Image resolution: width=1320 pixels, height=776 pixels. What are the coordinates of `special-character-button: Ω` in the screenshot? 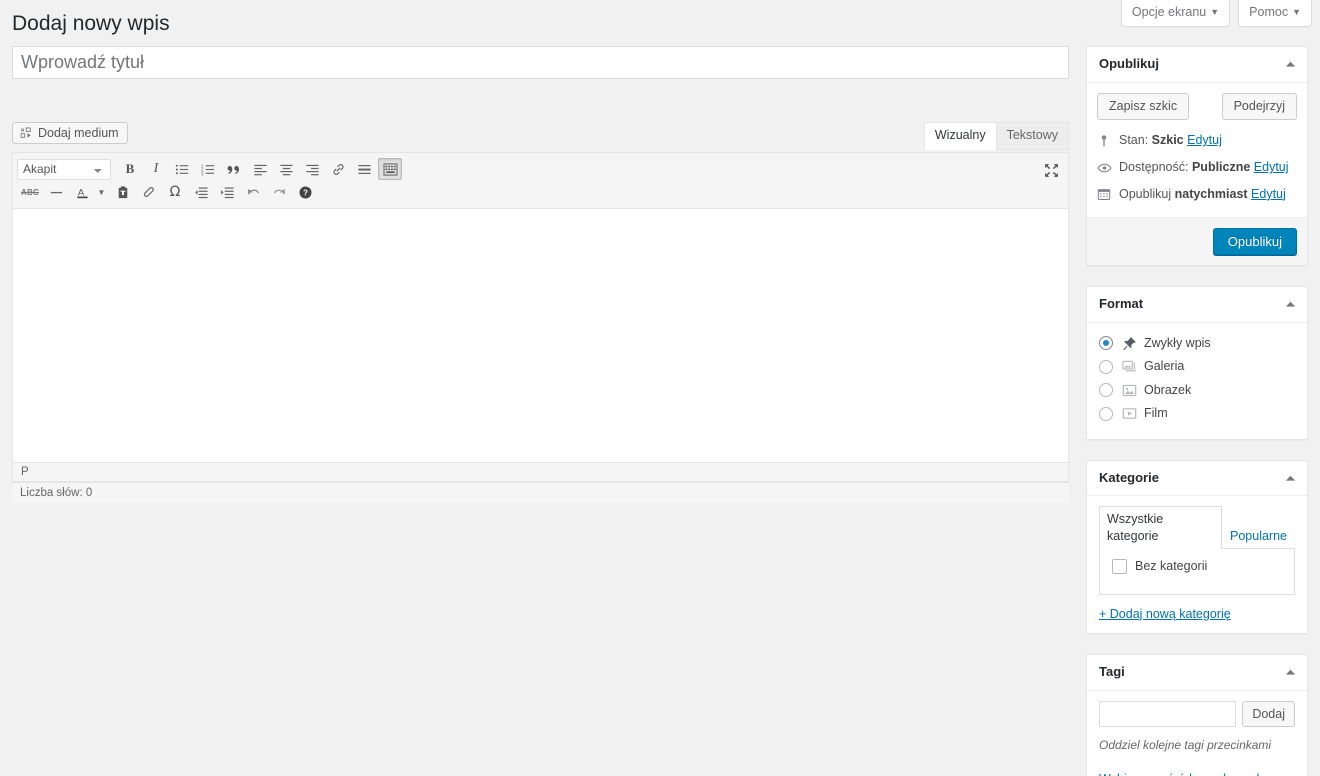 It's located at (175, 192).